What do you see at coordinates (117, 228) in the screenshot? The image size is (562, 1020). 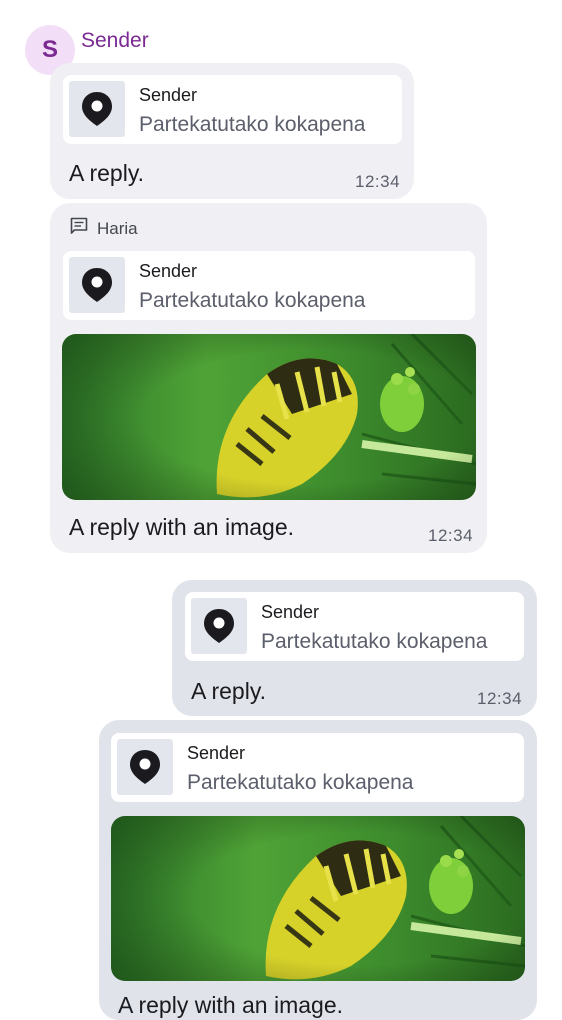 I see `thread-label: Haria` at bounding box center [117, 228].